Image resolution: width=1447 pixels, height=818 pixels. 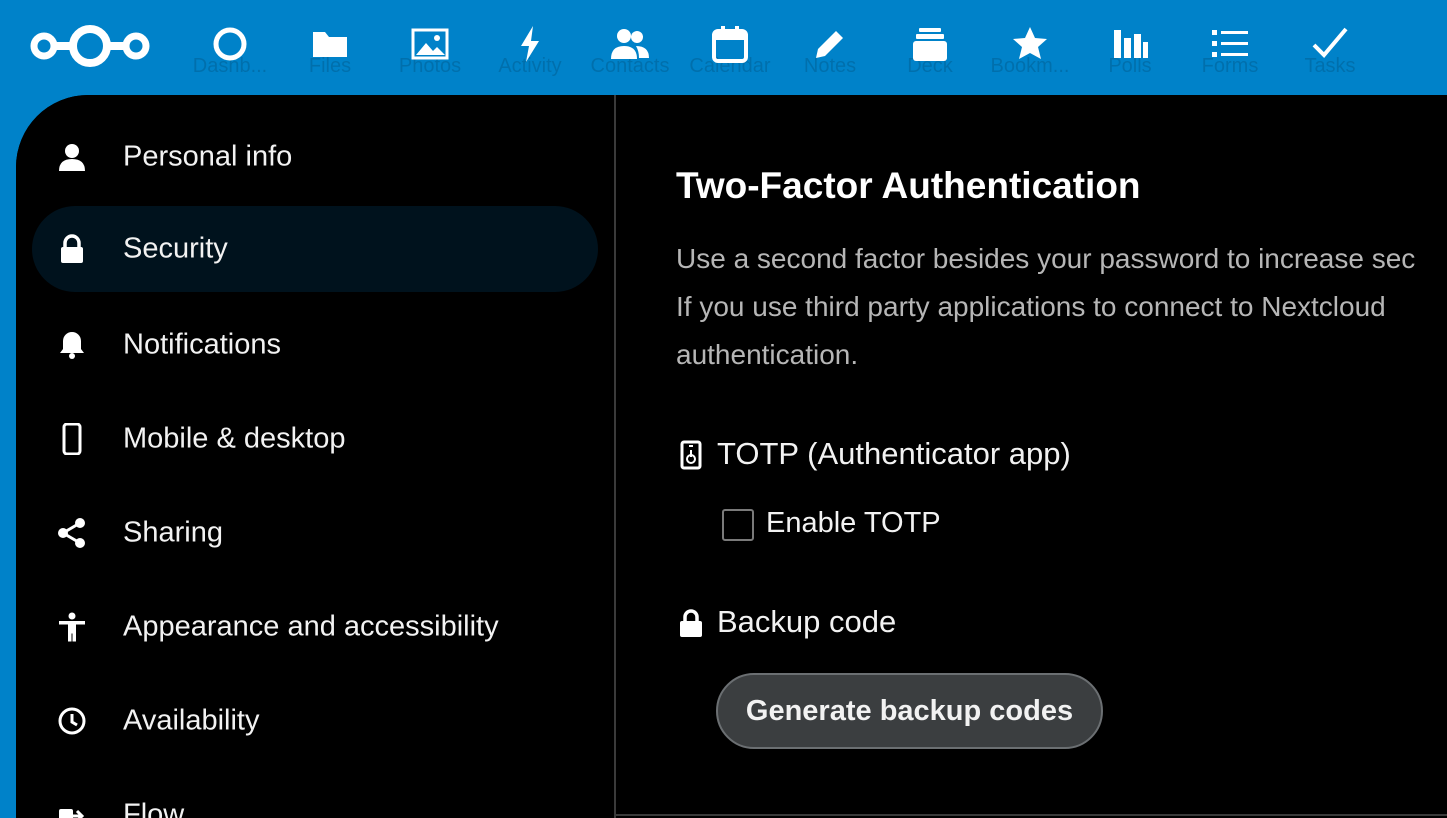 I want to click on authenticator-icon, so click(x=691, y=455).